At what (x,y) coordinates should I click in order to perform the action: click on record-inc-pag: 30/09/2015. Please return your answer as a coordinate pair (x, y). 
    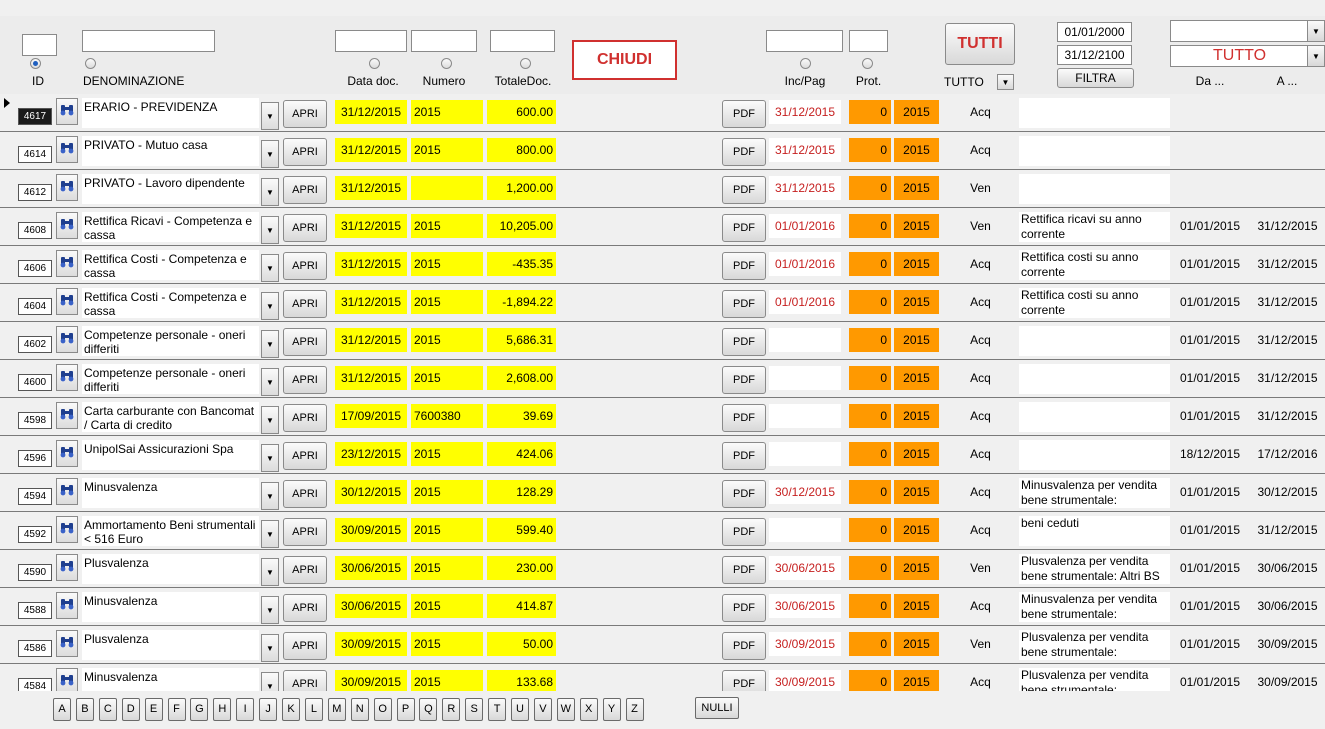
    Looking at the image, I should click on (805, 680).